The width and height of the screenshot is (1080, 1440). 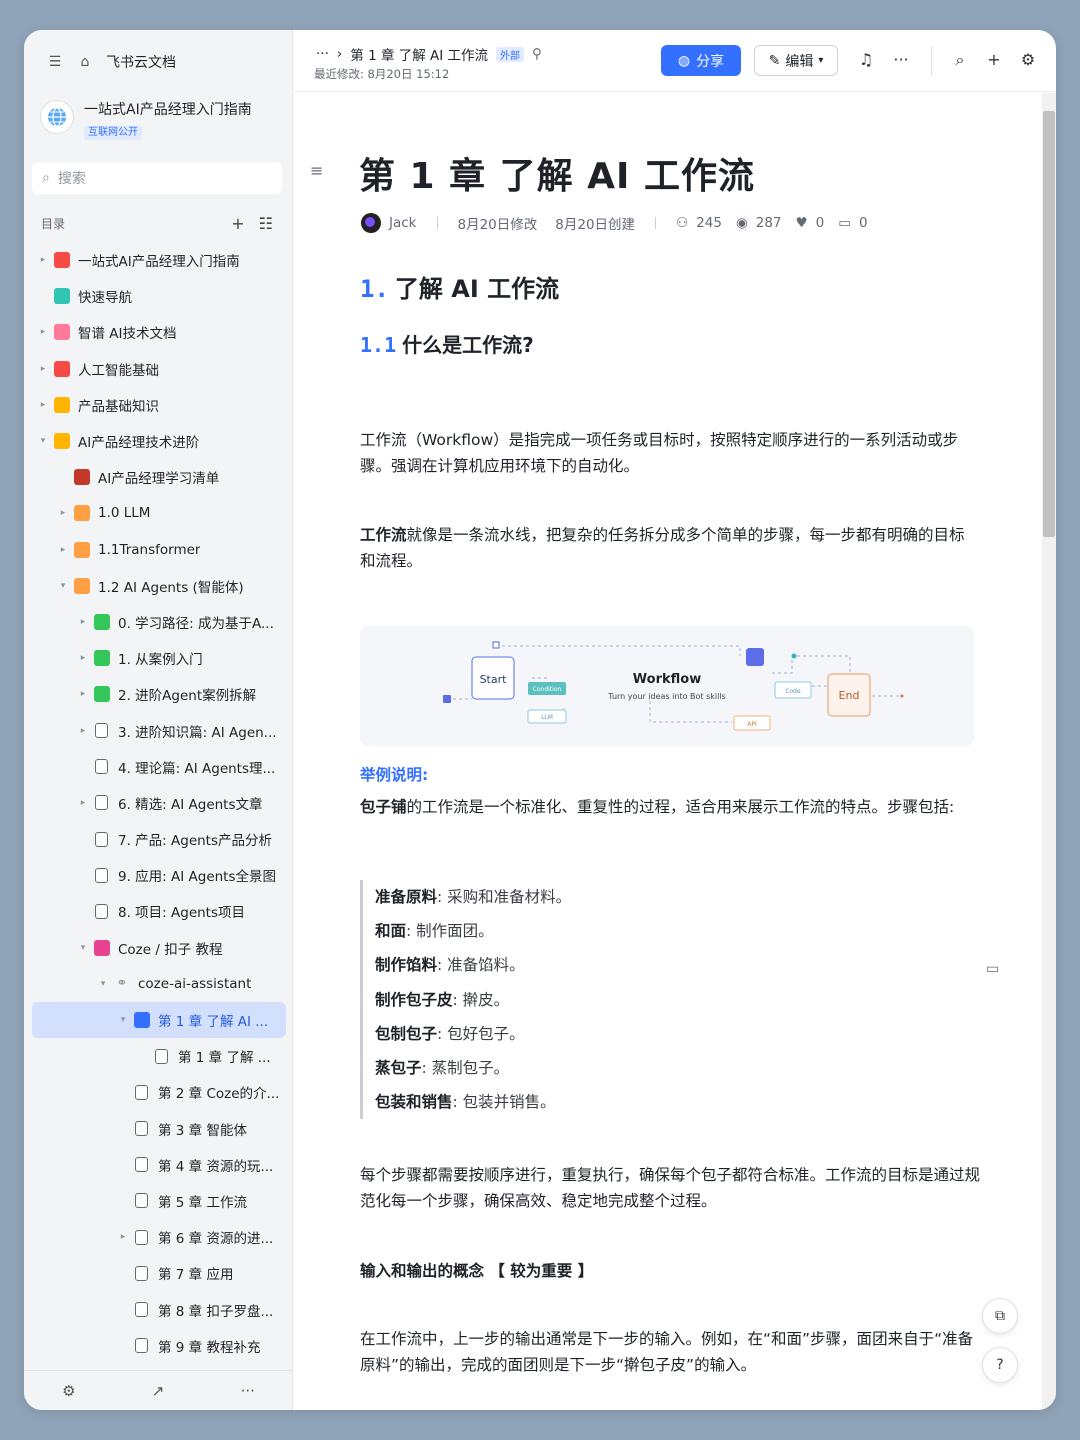 What do you see at coordinates (71, 179) in the screenshot?
I see `search-placeholder: 搜索` at bounding box center [71, 179].